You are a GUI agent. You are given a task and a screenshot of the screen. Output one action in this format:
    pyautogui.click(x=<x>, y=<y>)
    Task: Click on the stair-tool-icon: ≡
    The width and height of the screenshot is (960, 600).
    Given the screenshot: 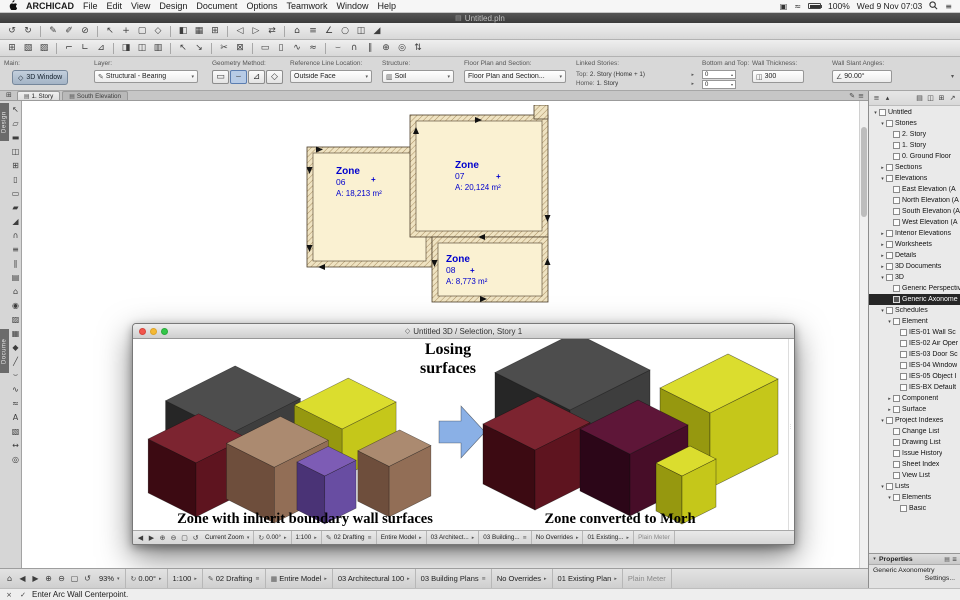 What is the action you would take?
    pyautogui.click(x=15, y=249)
    